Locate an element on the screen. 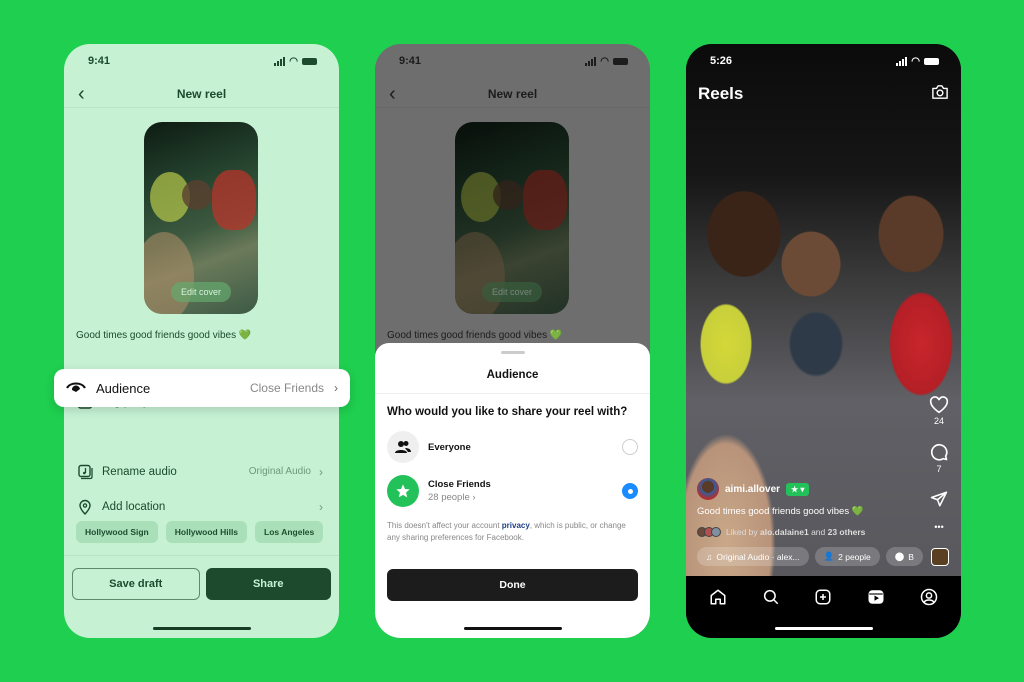 The height and width of the screenshot is (682, 1024). menu-item-add-location: Add location › is located at coordinates (201, 506).